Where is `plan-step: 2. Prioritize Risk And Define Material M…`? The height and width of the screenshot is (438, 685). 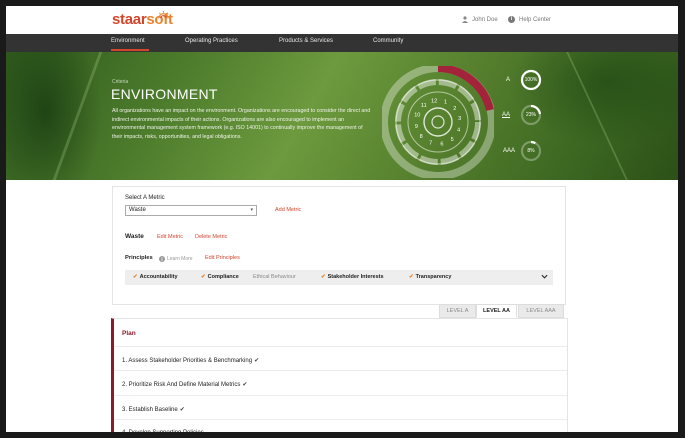
plan-step: 2. Prioritize Risk And Define Material M… is located at coordinates (184, 384).